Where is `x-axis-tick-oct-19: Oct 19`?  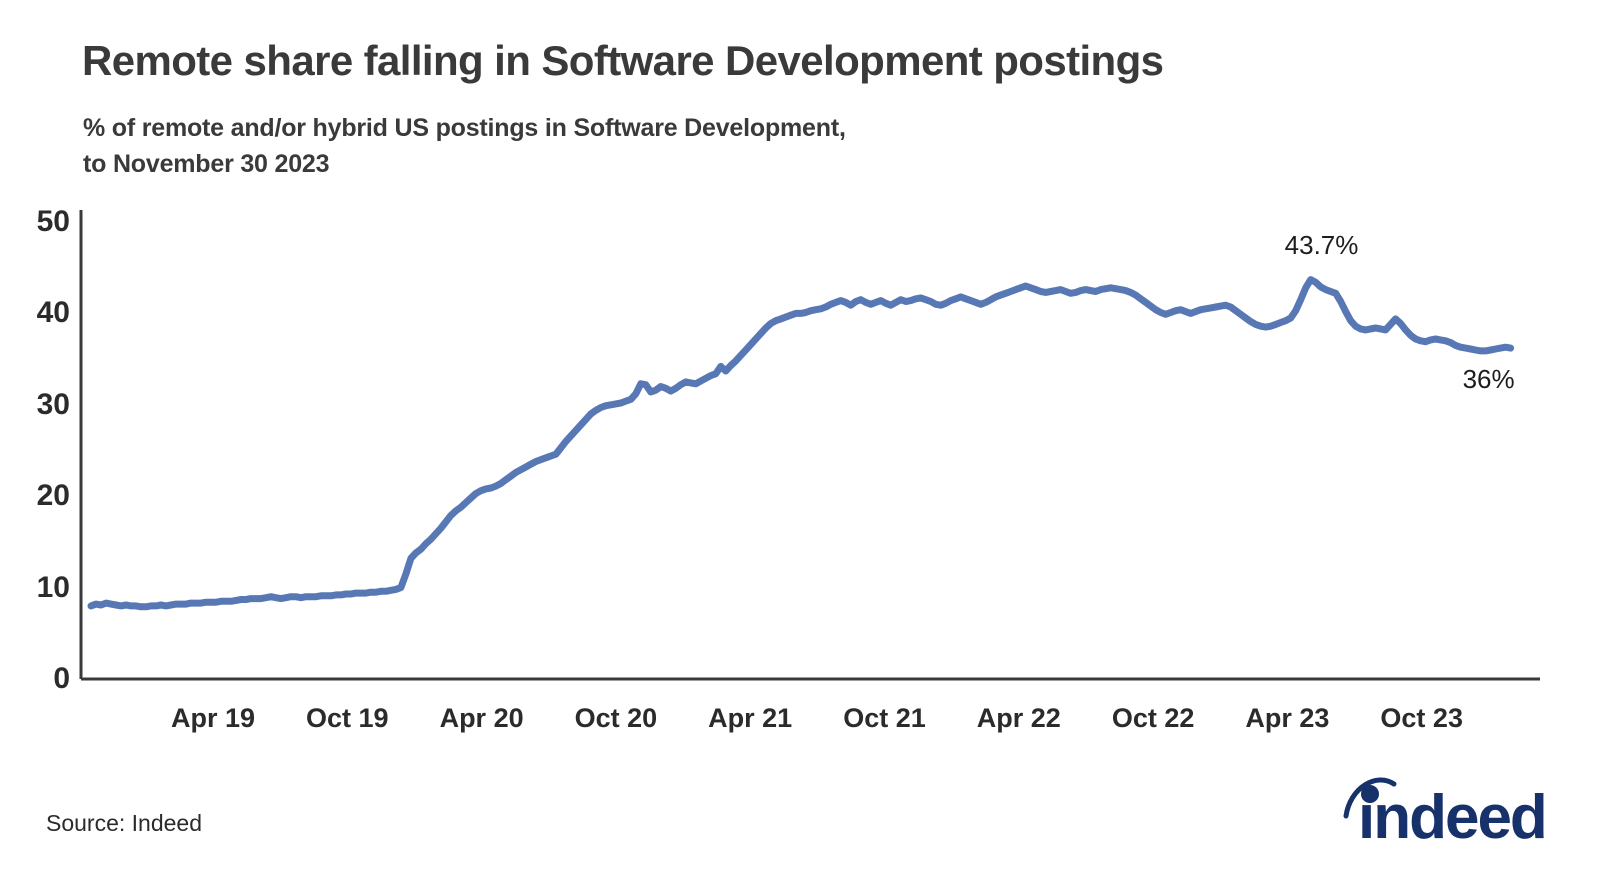
x-axis-tick-oct-19: Oct 19 is located at coordinates (347, 718).